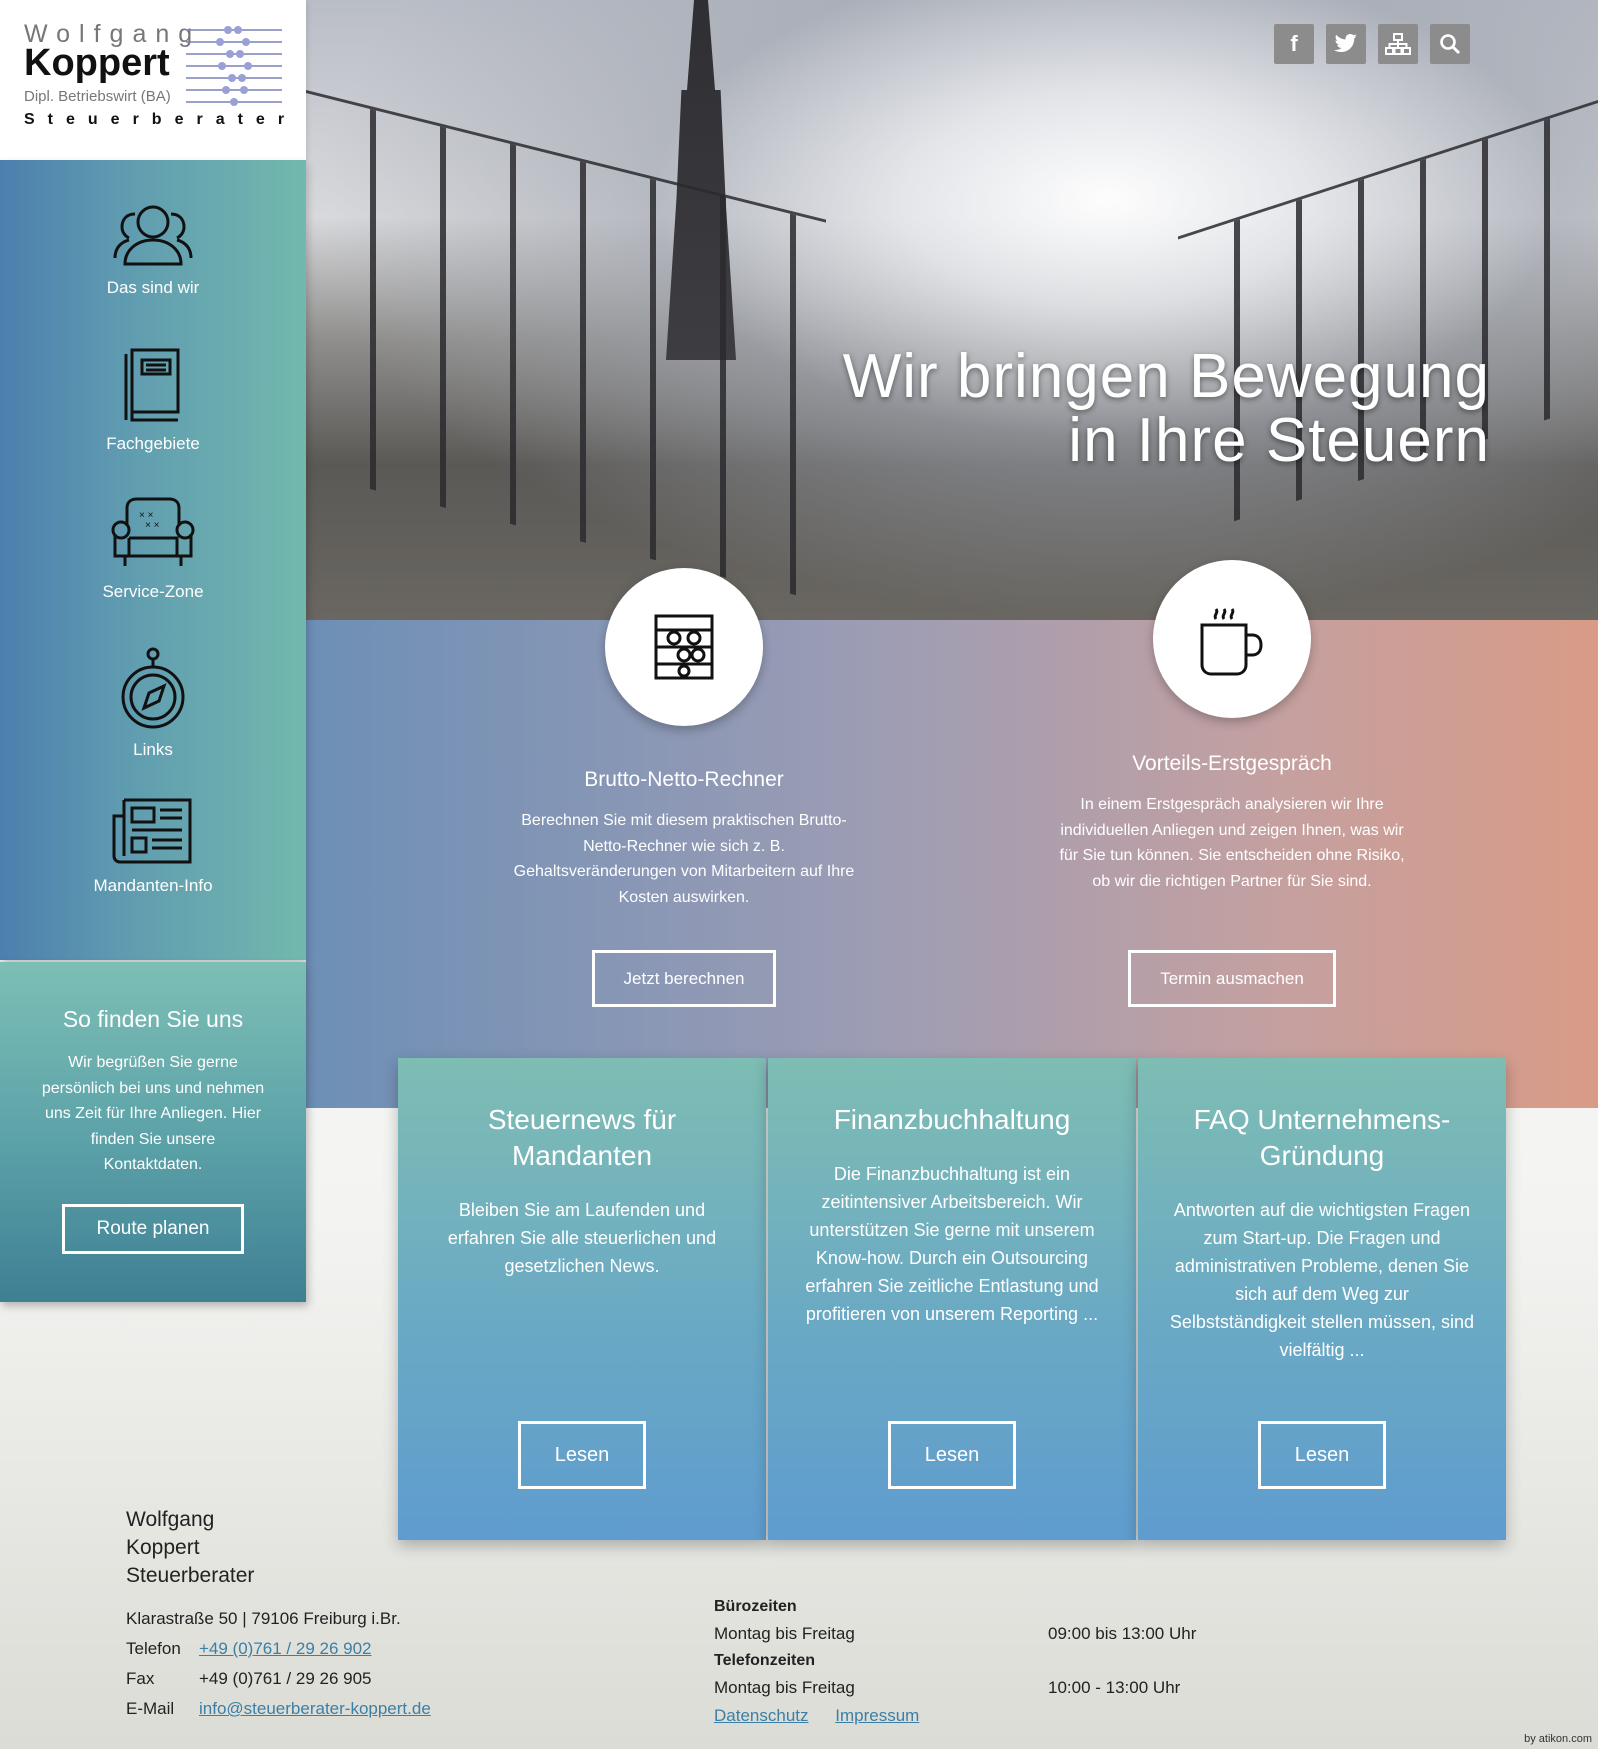  Describe the element at coordinates (1450, 44) in the screenshot. I see `search-icon` at that location.